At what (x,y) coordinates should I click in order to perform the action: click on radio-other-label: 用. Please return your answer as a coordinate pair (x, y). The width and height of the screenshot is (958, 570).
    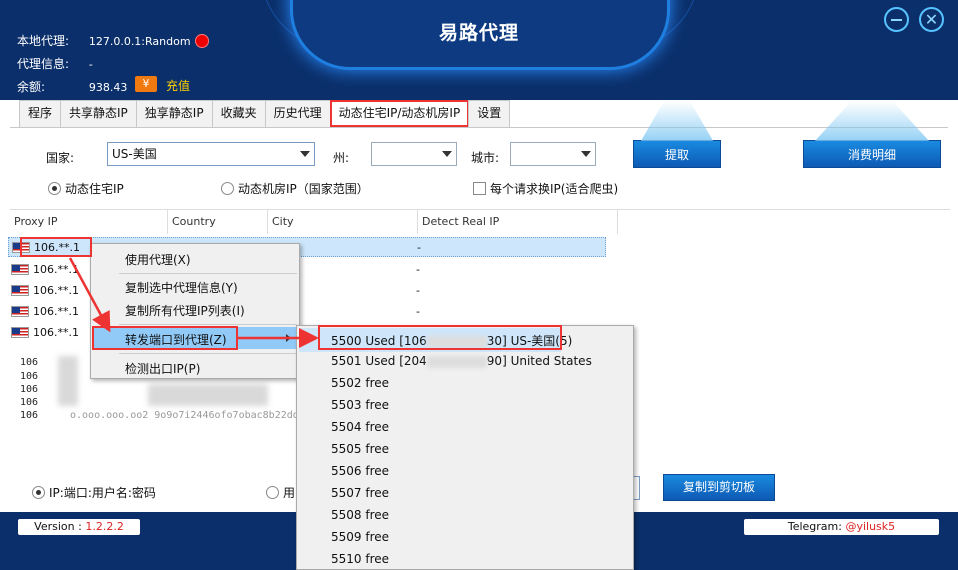
    Looking at the image, I should click on (289, 493).